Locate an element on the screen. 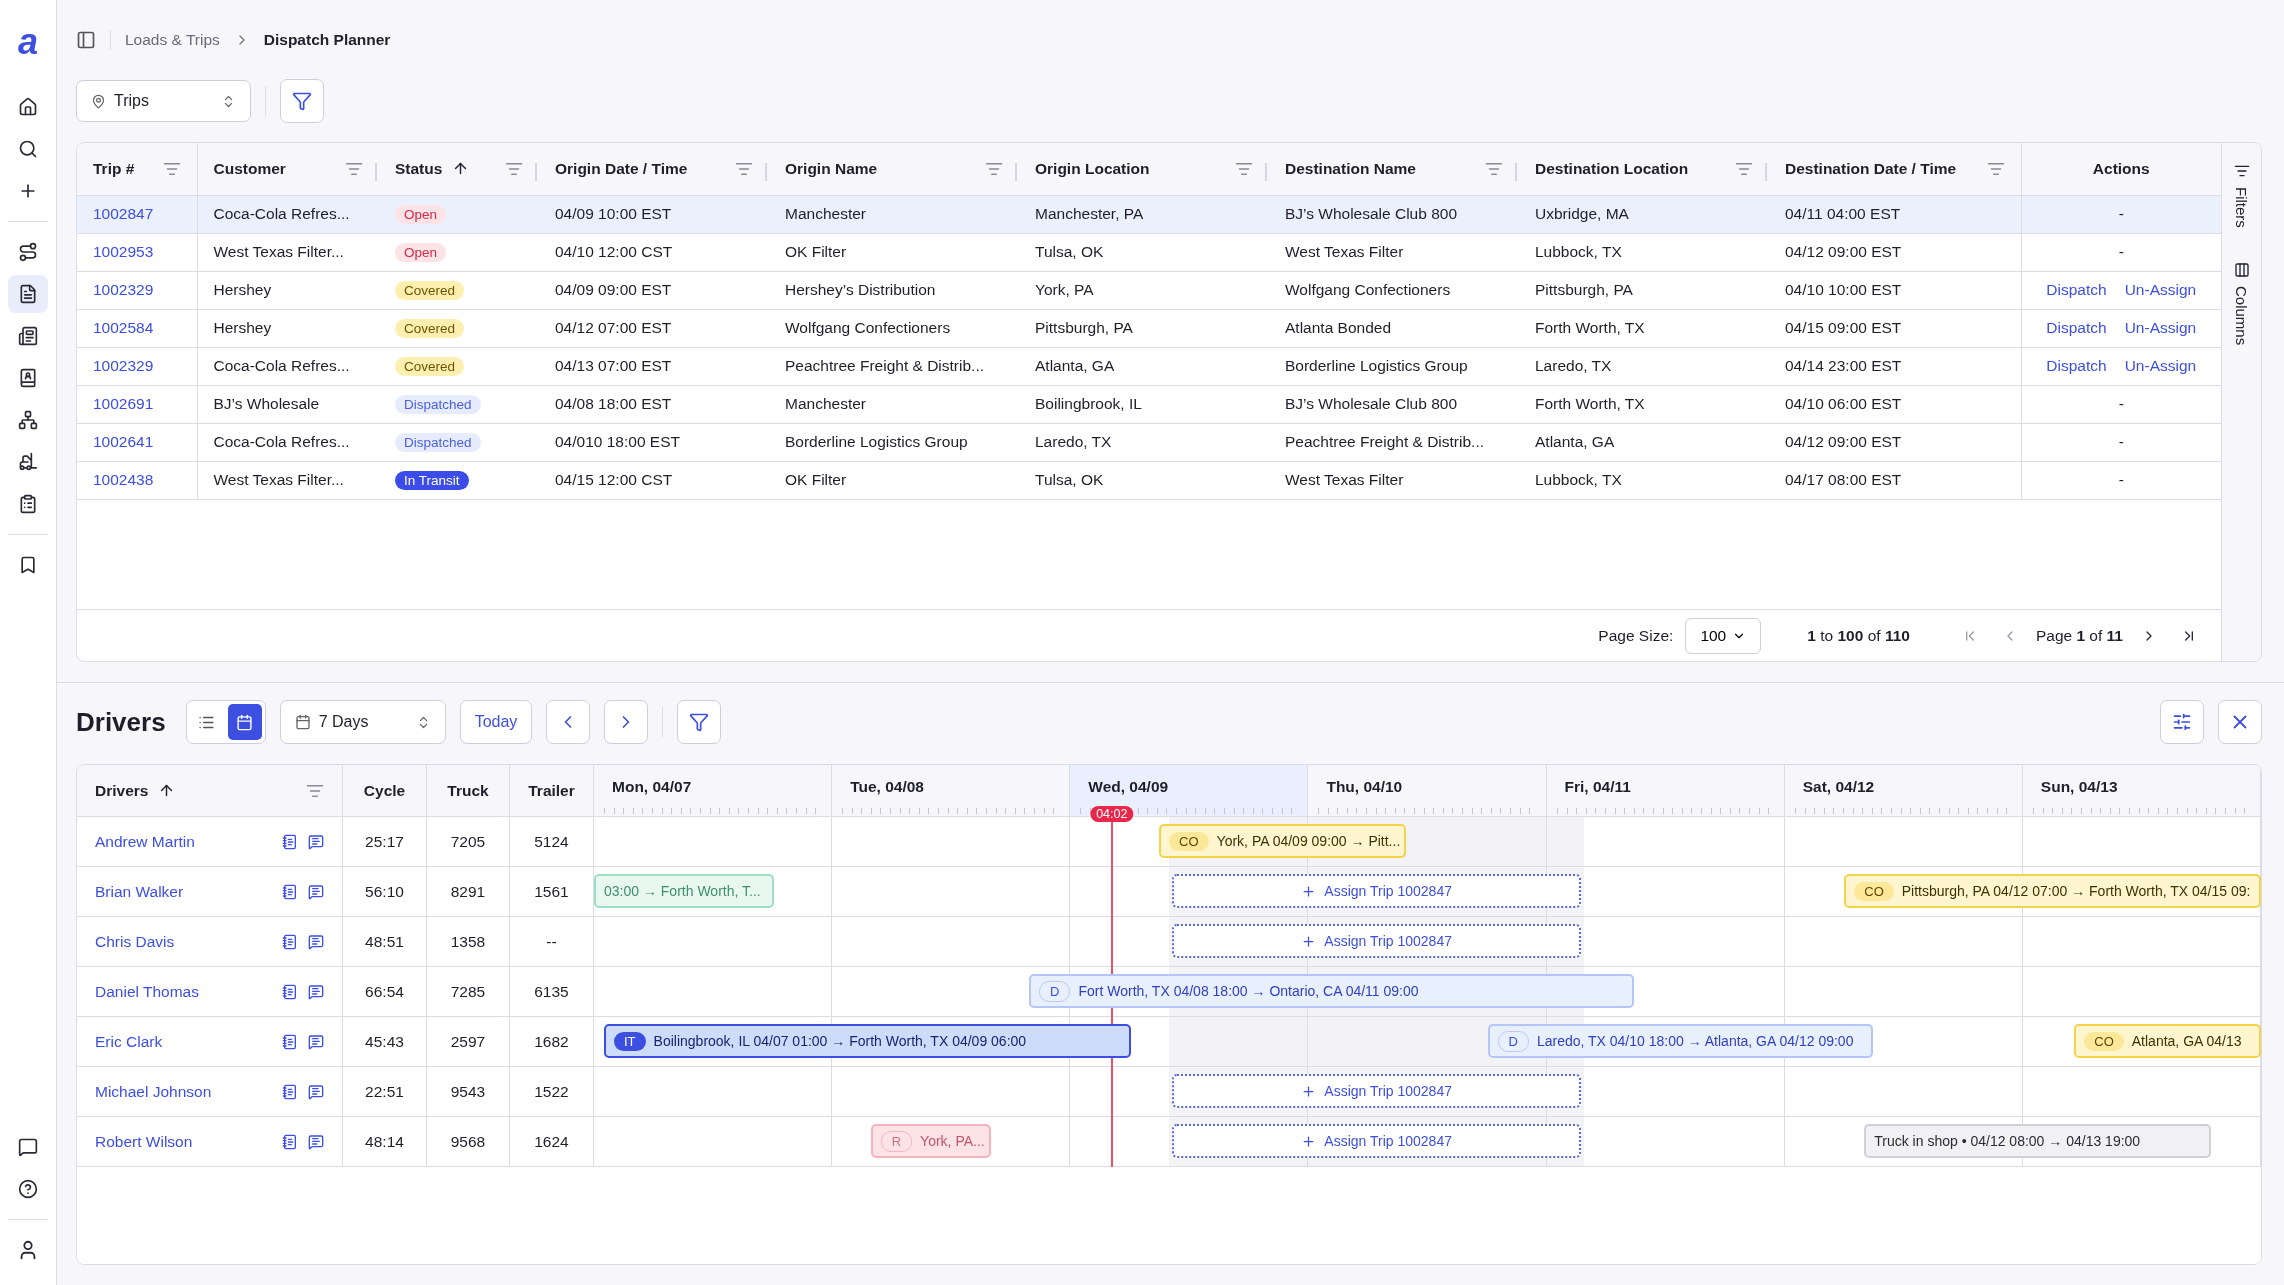 The image size is (2284, 1285). close-button is located at coordinates (2240, 722).